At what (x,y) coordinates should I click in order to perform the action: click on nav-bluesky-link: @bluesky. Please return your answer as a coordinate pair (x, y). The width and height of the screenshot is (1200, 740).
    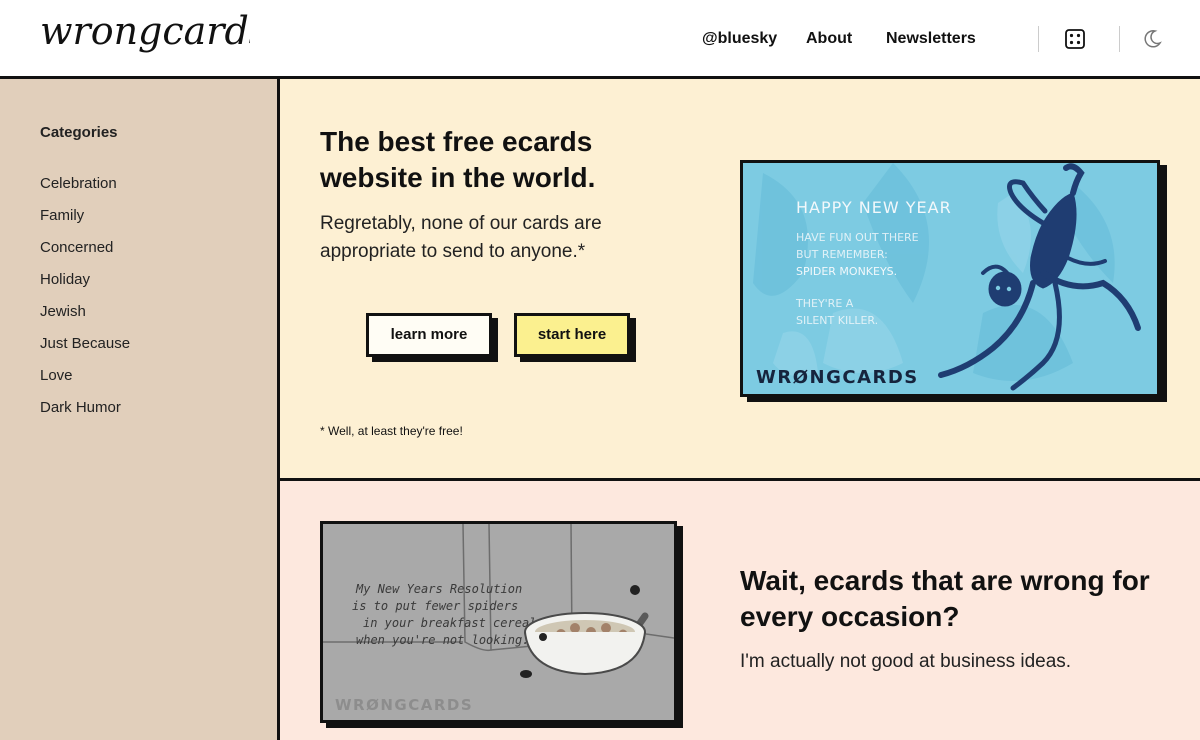
    Looking at the image, I should click on (739, 39).